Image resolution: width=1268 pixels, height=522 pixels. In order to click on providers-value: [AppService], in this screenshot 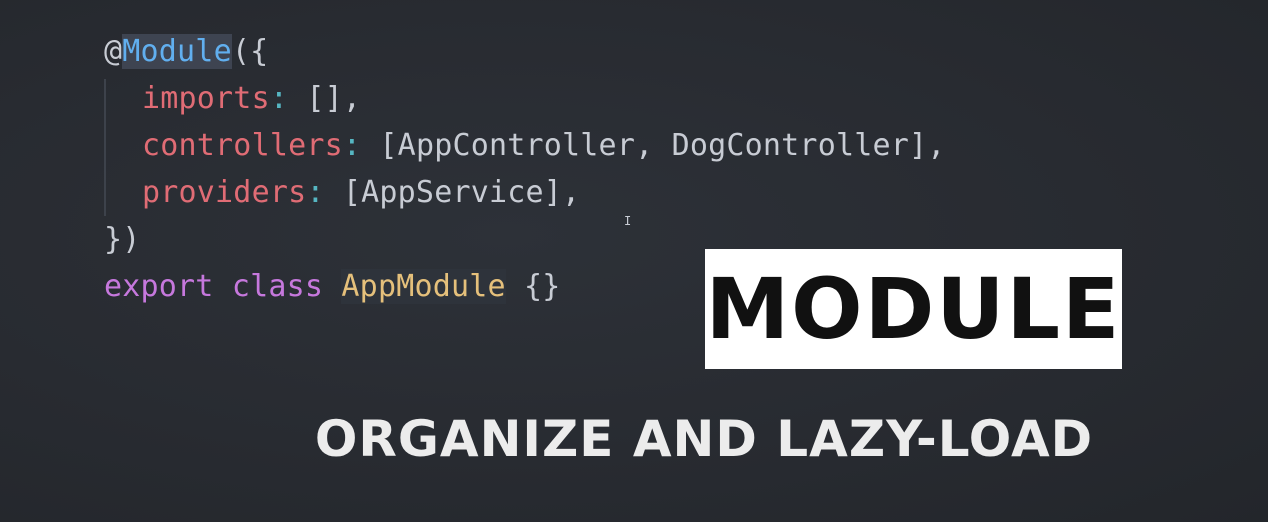, I will do `click(452, 192)`.